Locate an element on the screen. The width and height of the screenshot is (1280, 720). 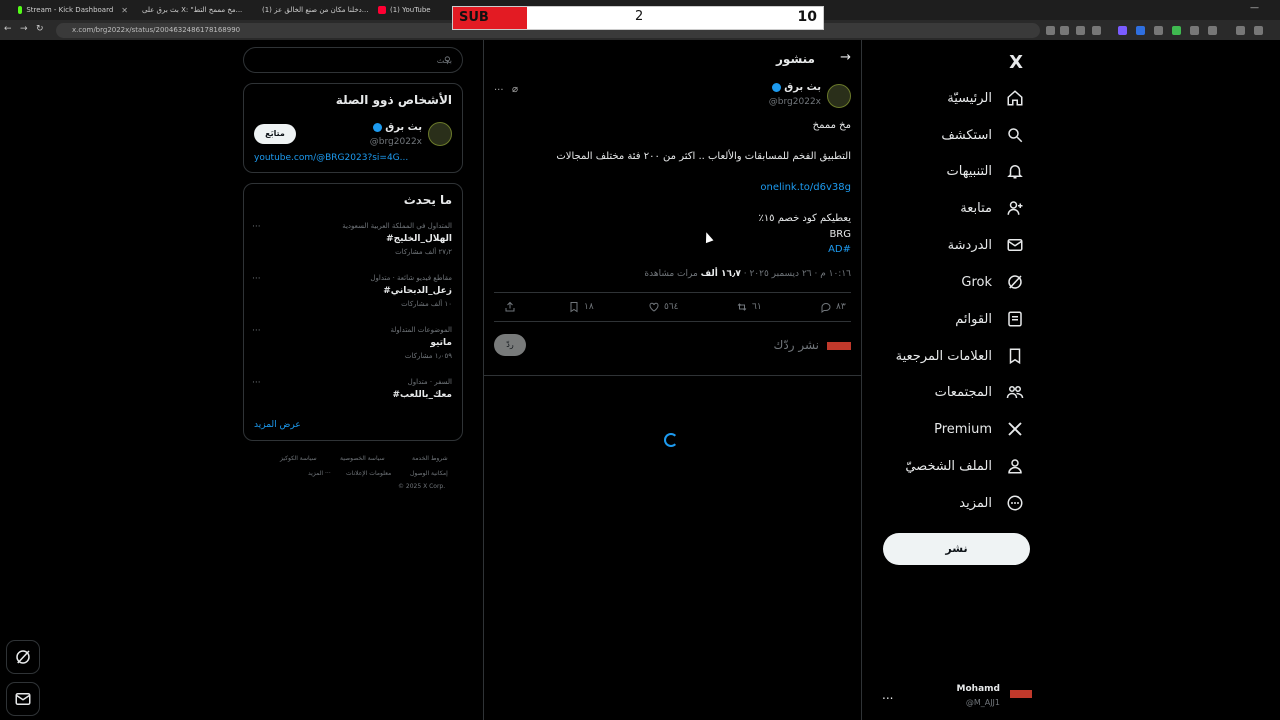
card-title: الأشخاص ذوو الصلة is located at coordinates (393, 100).